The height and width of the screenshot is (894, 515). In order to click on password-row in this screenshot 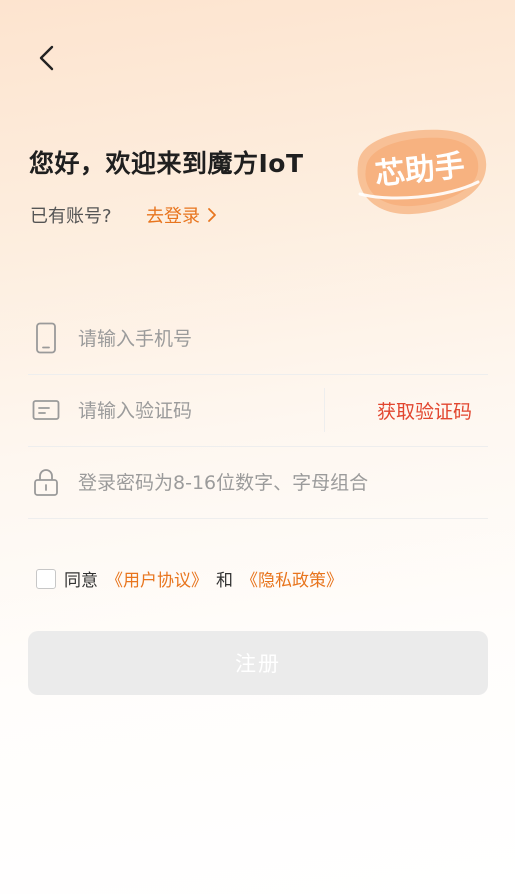, I will do `click(258, 483)`.